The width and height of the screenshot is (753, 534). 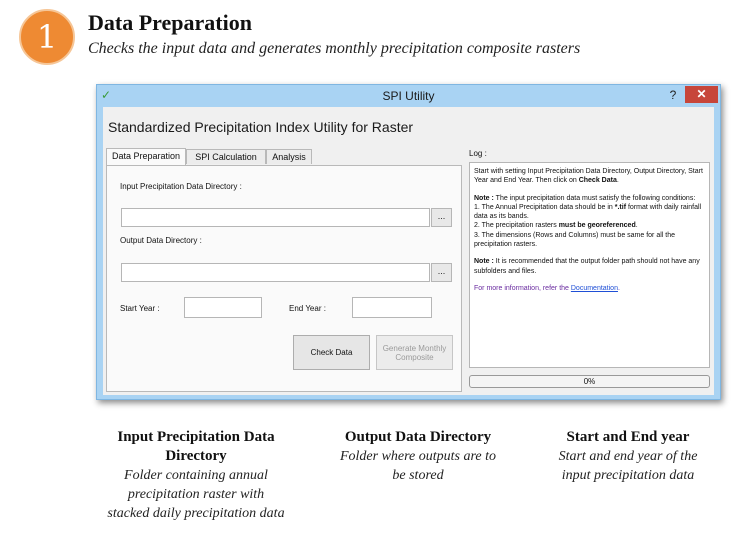 I want to click on caption-title: Output Data Directory, so click(x=418, y=437).